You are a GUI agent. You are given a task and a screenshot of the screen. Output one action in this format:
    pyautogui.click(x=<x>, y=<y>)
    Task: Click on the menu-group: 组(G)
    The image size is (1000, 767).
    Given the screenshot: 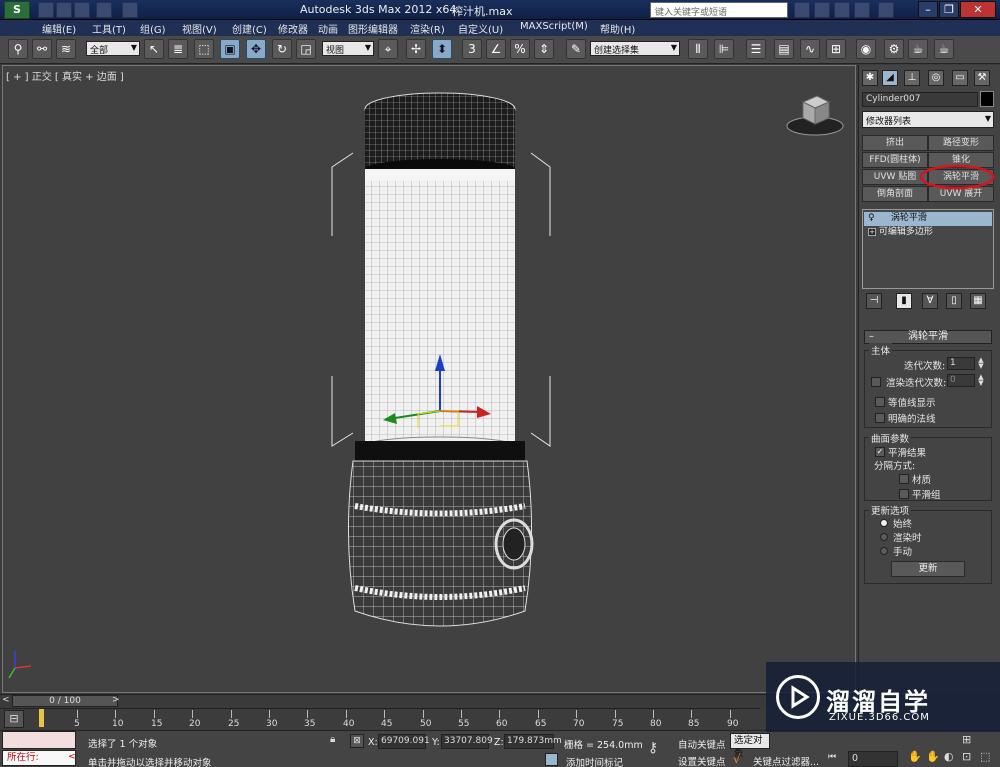 What is the action you would take?
    pyautogui.click(x=153, y=28)
    